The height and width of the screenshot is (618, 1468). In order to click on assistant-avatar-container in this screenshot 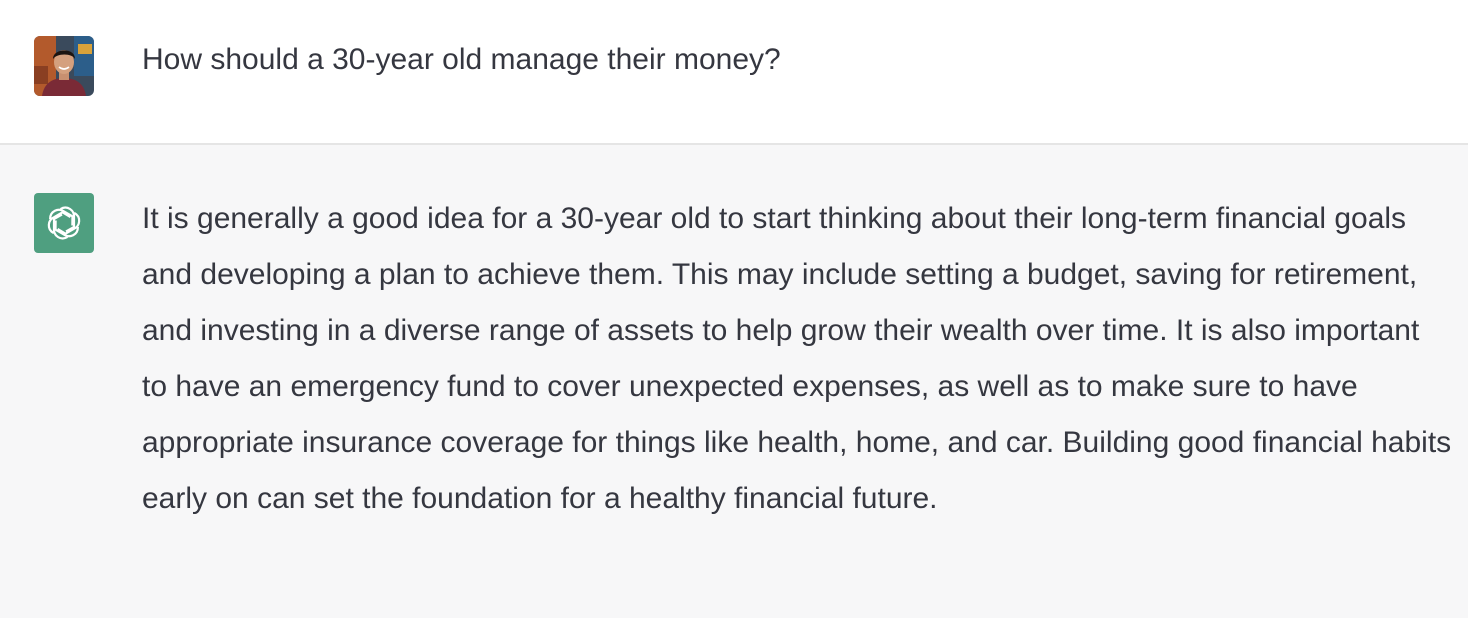, I will do `click(64, 223)`.